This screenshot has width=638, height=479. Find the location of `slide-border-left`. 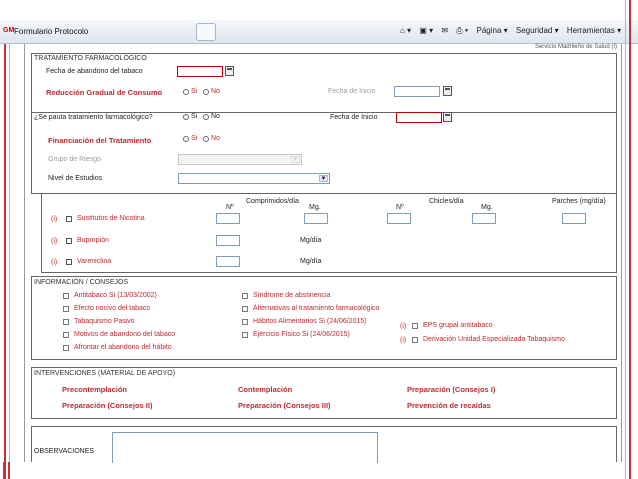

slide-border-left is located at coordinates (5, 261).